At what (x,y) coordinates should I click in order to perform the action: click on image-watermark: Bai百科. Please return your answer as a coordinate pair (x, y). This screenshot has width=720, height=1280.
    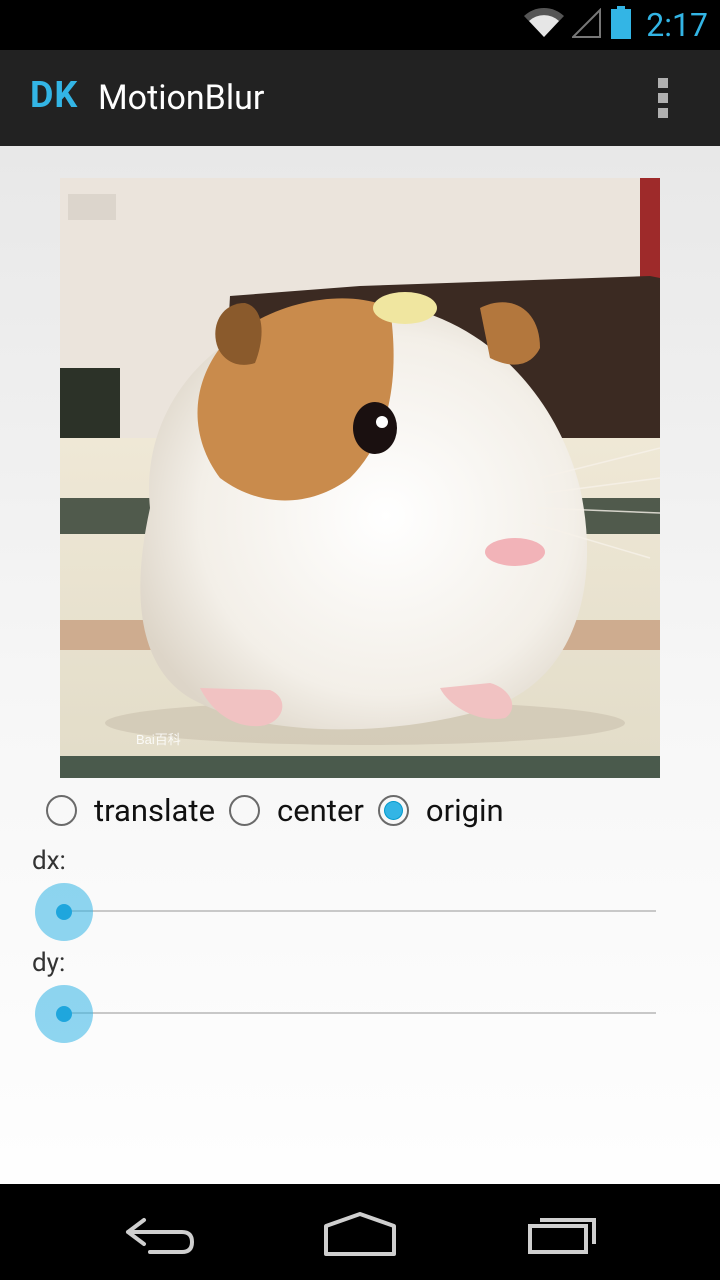
    Looking at the image, I should click on (158, 739).